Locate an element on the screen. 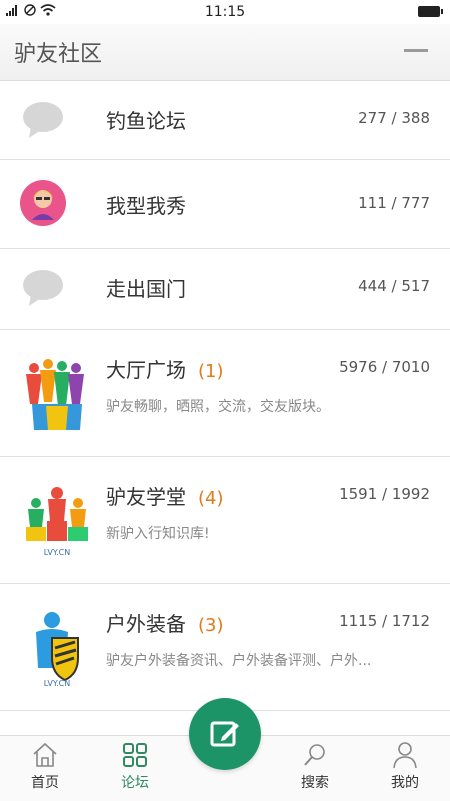 This screenshot has width=450, height=801. status-bar: 11:15 is located at coordinates (225, 12).